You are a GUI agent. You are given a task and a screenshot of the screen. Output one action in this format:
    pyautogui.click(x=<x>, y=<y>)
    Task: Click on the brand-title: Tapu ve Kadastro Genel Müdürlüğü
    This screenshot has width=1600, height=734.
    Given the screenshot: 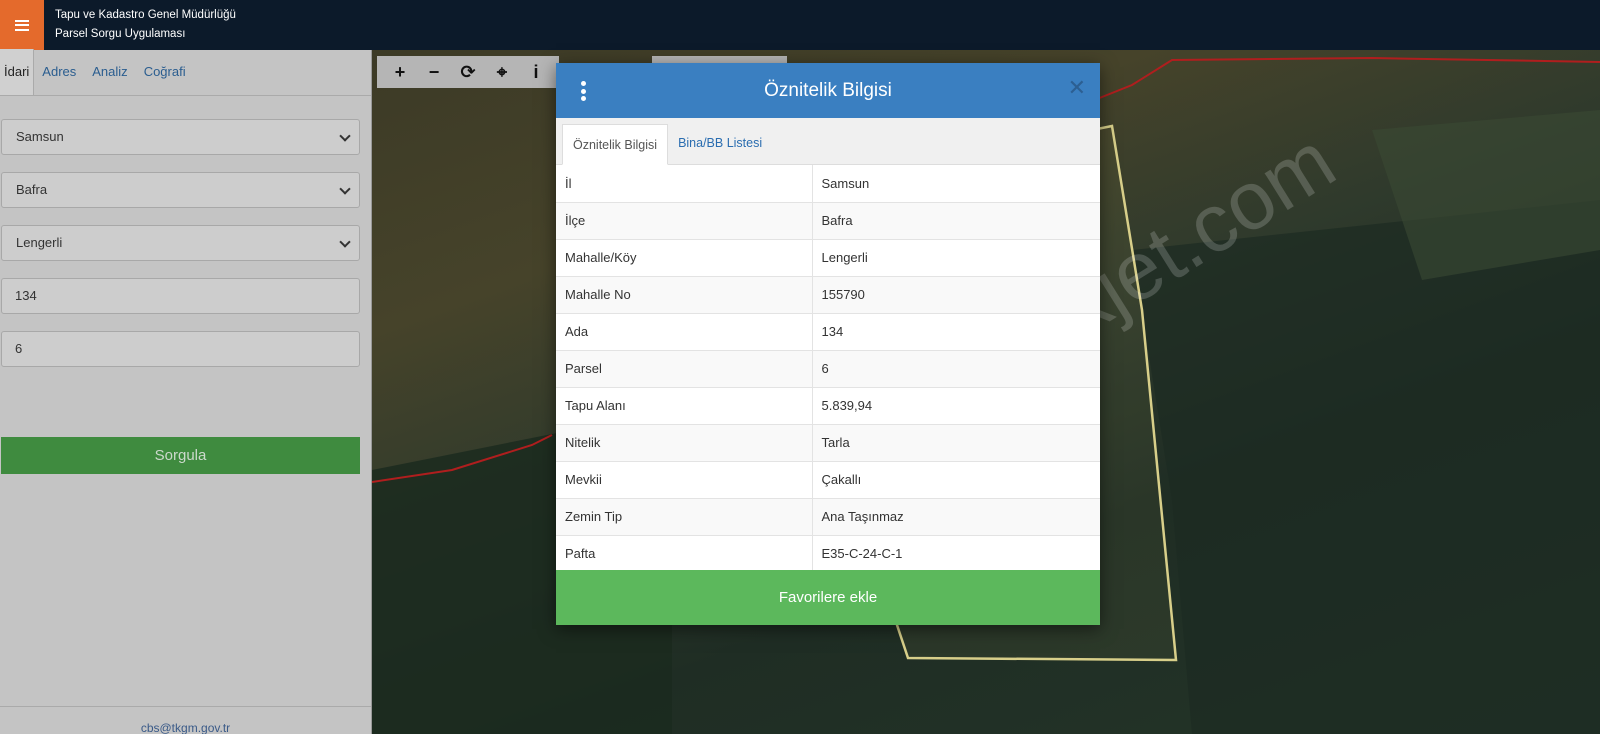 What is the action you would take?
    pyautogui.click(x=145, y=15)
    